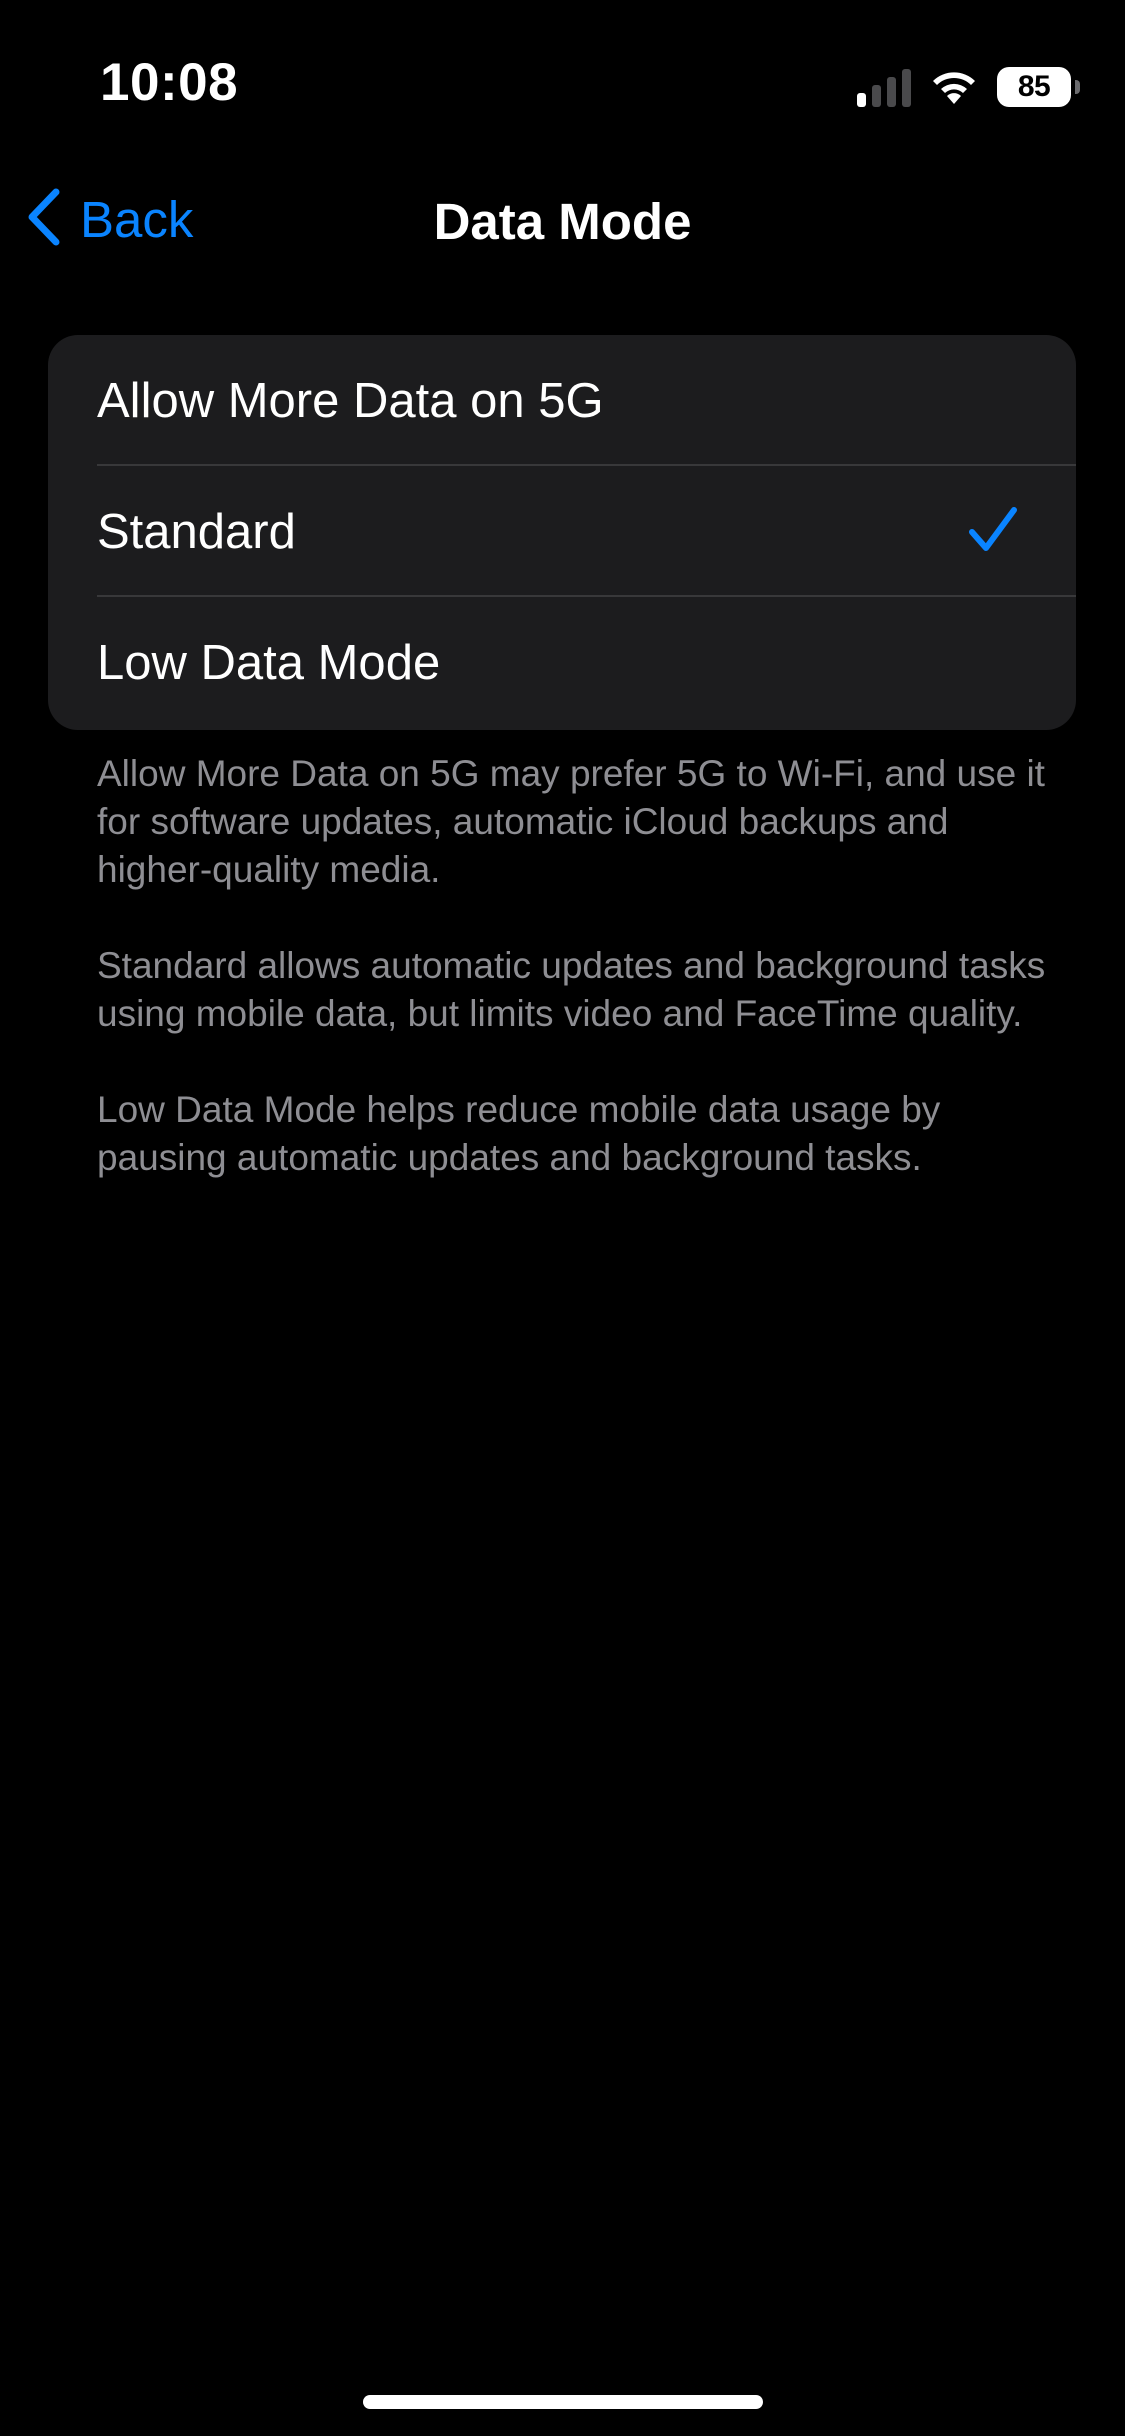 This screenshot has height=2436, width=1125. Describe the element at coordinates (1034, 86) in the screenshot. I see `battery-level: 85` at that location.